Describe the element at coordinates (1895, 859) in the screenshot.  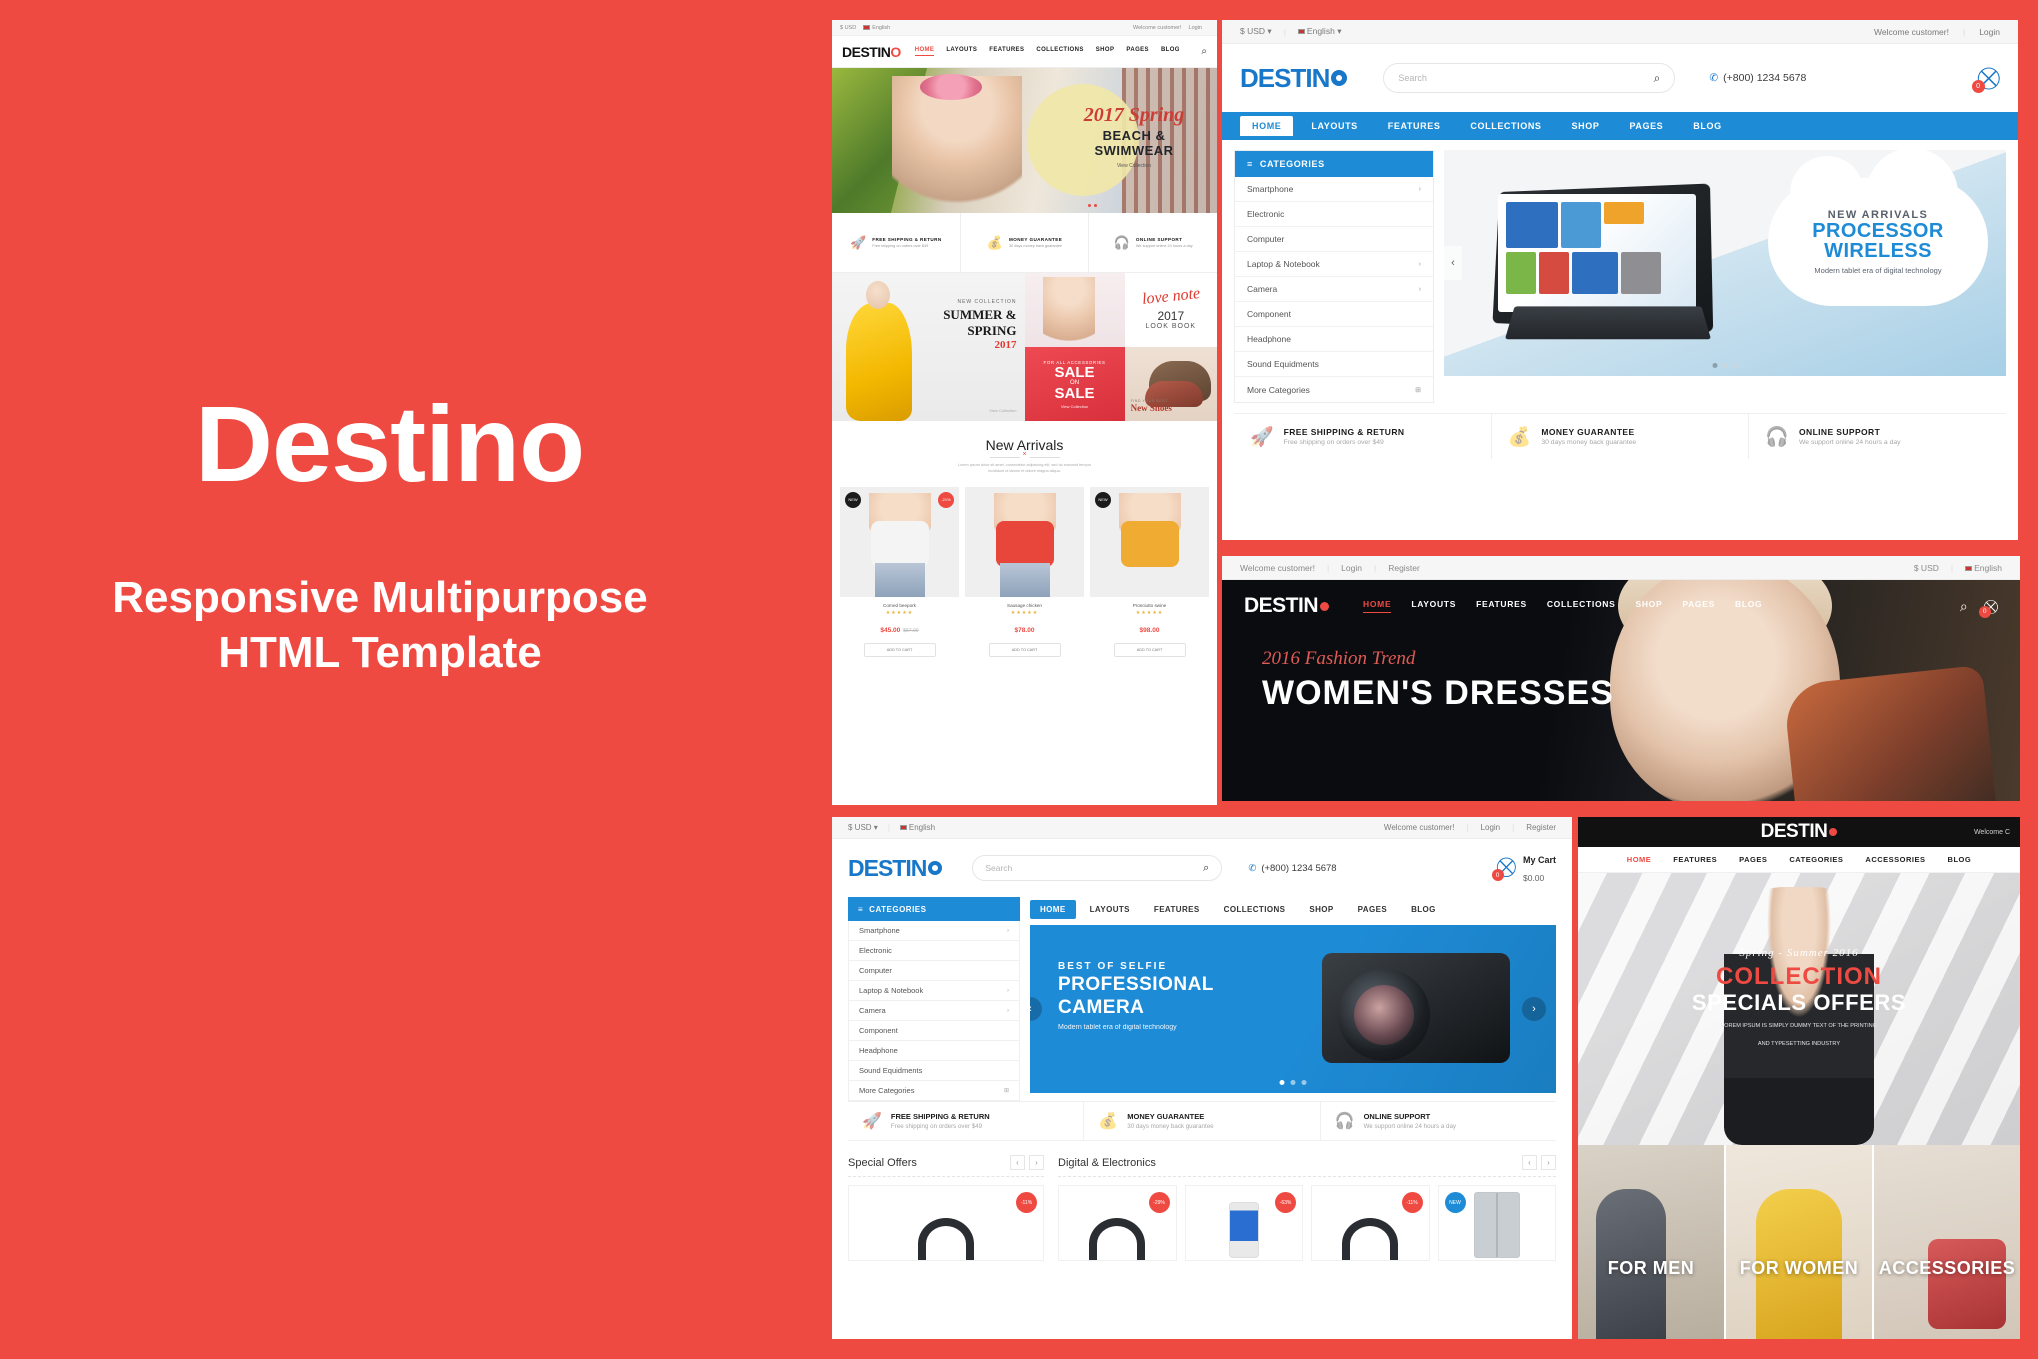
I see `nav-item-accessories: ACCESSORIES` at that location.